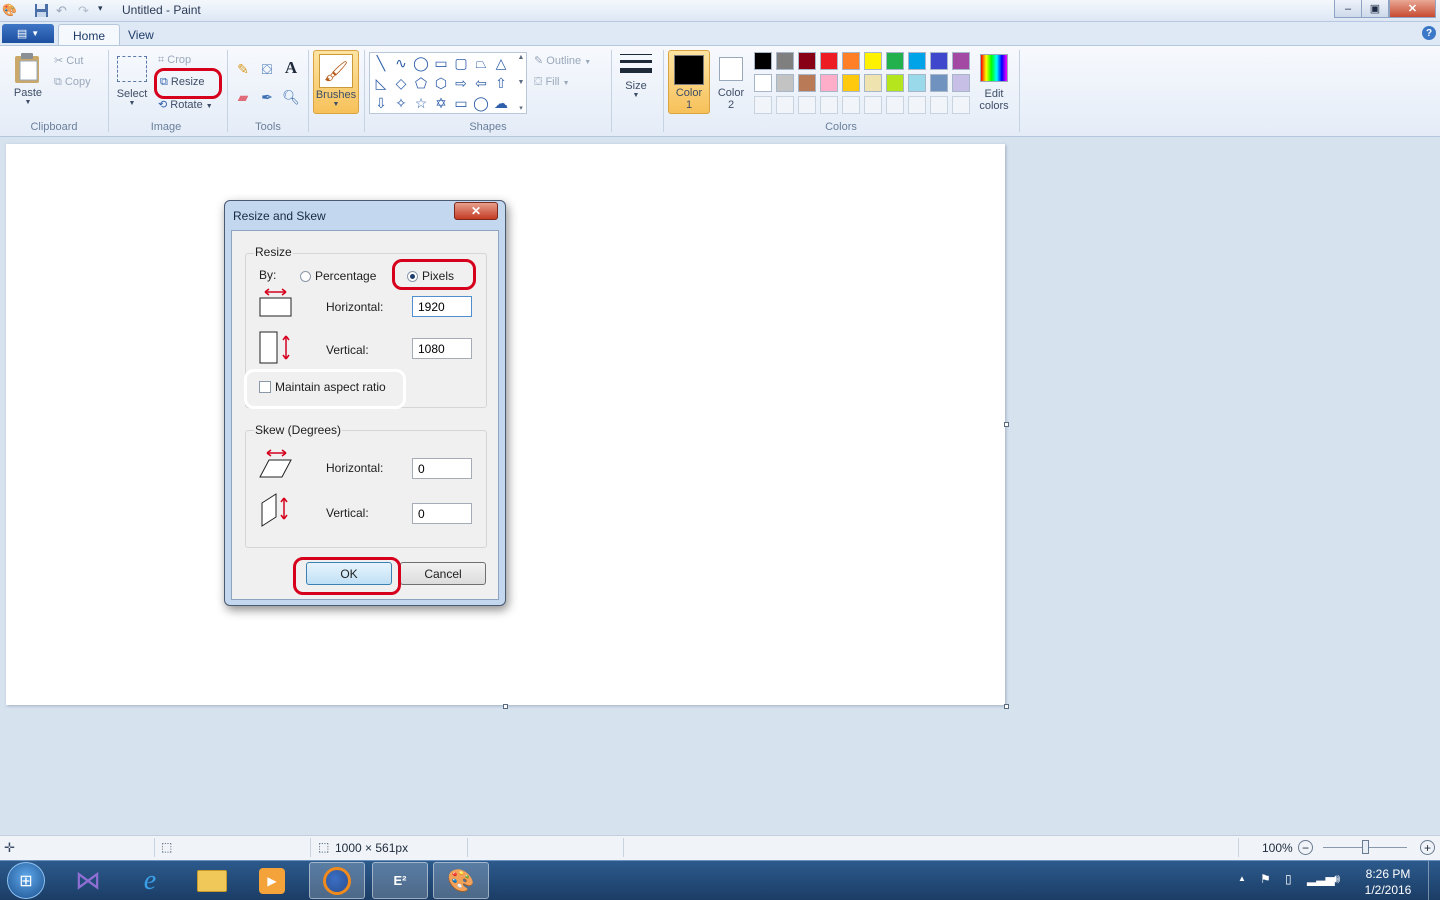 This screenshot has width=1440, height=900. What do you see at coordinates (26, 880) in the screenshot?
I see `start-button: ⊞` at bounding box center [26, 880].